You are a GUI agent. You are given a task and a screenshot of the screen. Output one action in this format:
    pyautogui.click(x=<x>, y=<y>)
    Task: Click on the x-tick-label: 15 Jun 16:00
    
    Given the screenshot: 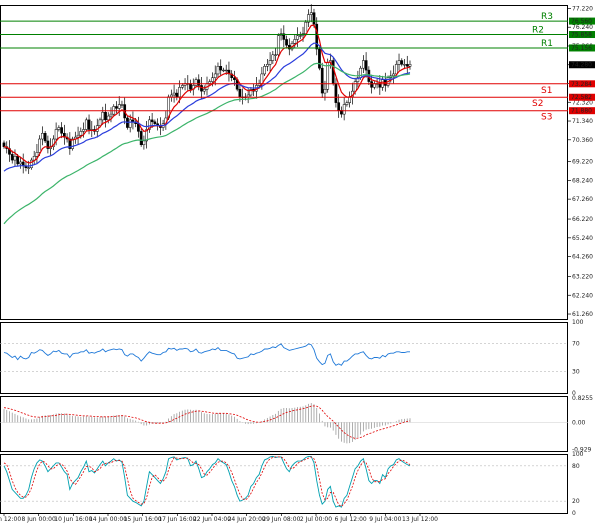 What is the action you would take?
    pyautogui.click(x=143, y=519)
    